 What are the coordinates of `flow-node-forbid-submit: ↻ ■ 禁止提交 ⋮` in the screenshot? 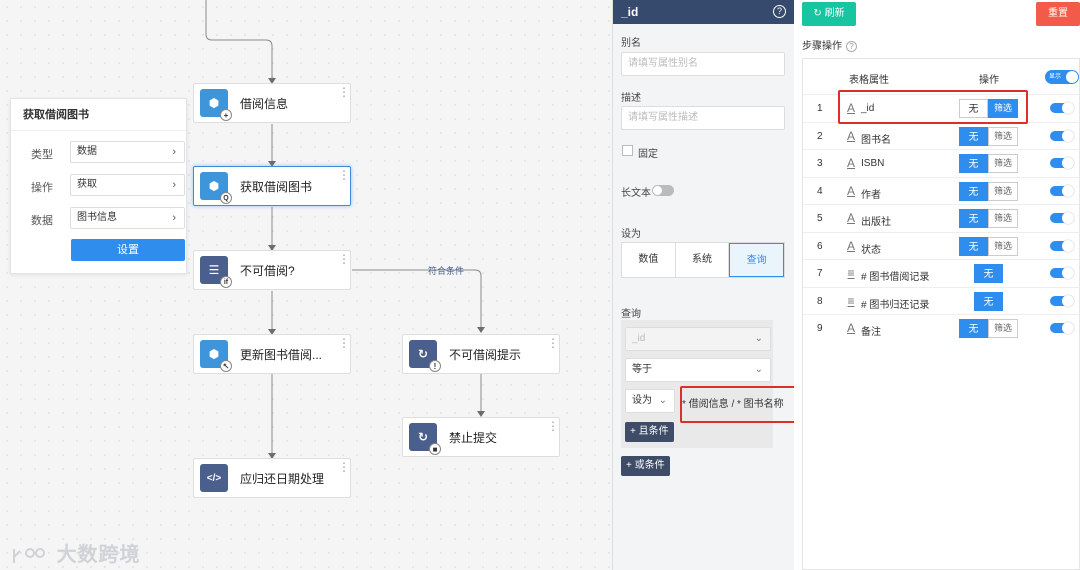 It's located at (481, 437).